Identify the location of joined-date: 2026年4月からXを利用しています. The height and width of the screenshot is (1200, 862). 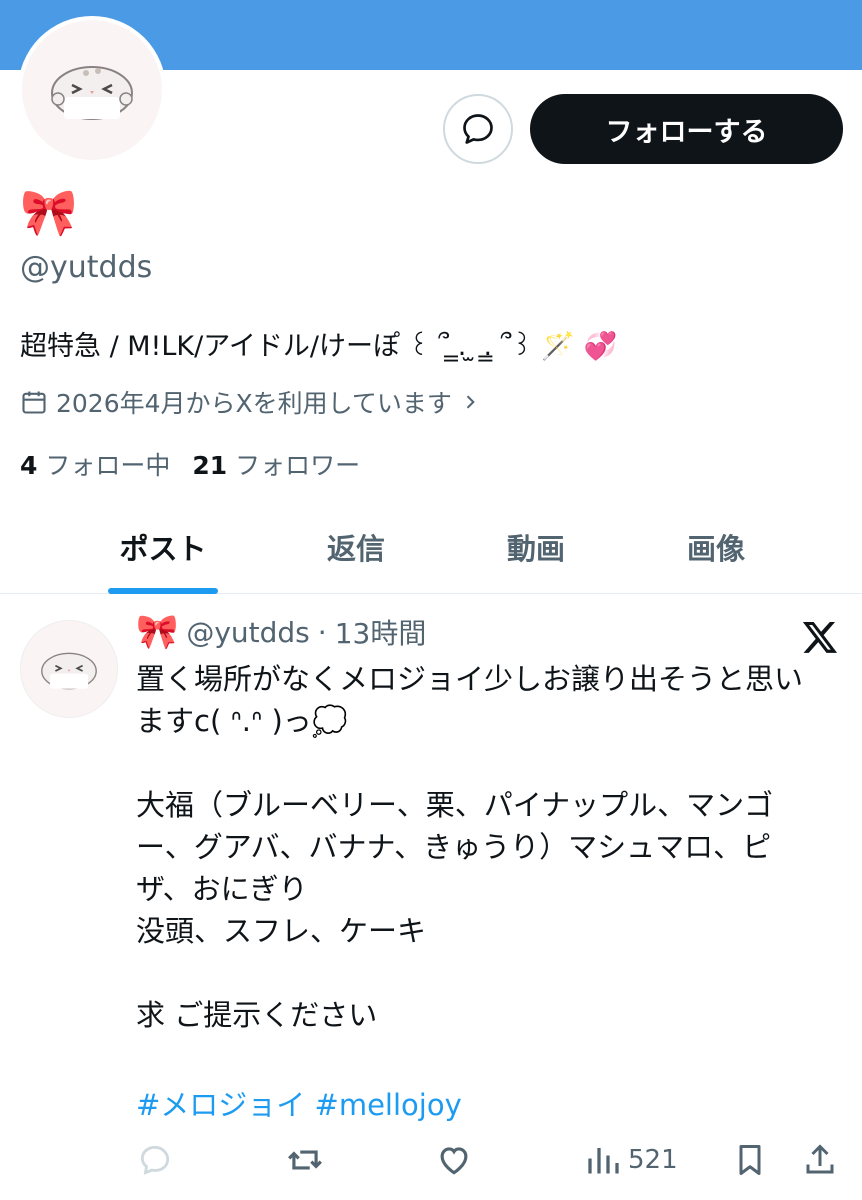
(250, 402).